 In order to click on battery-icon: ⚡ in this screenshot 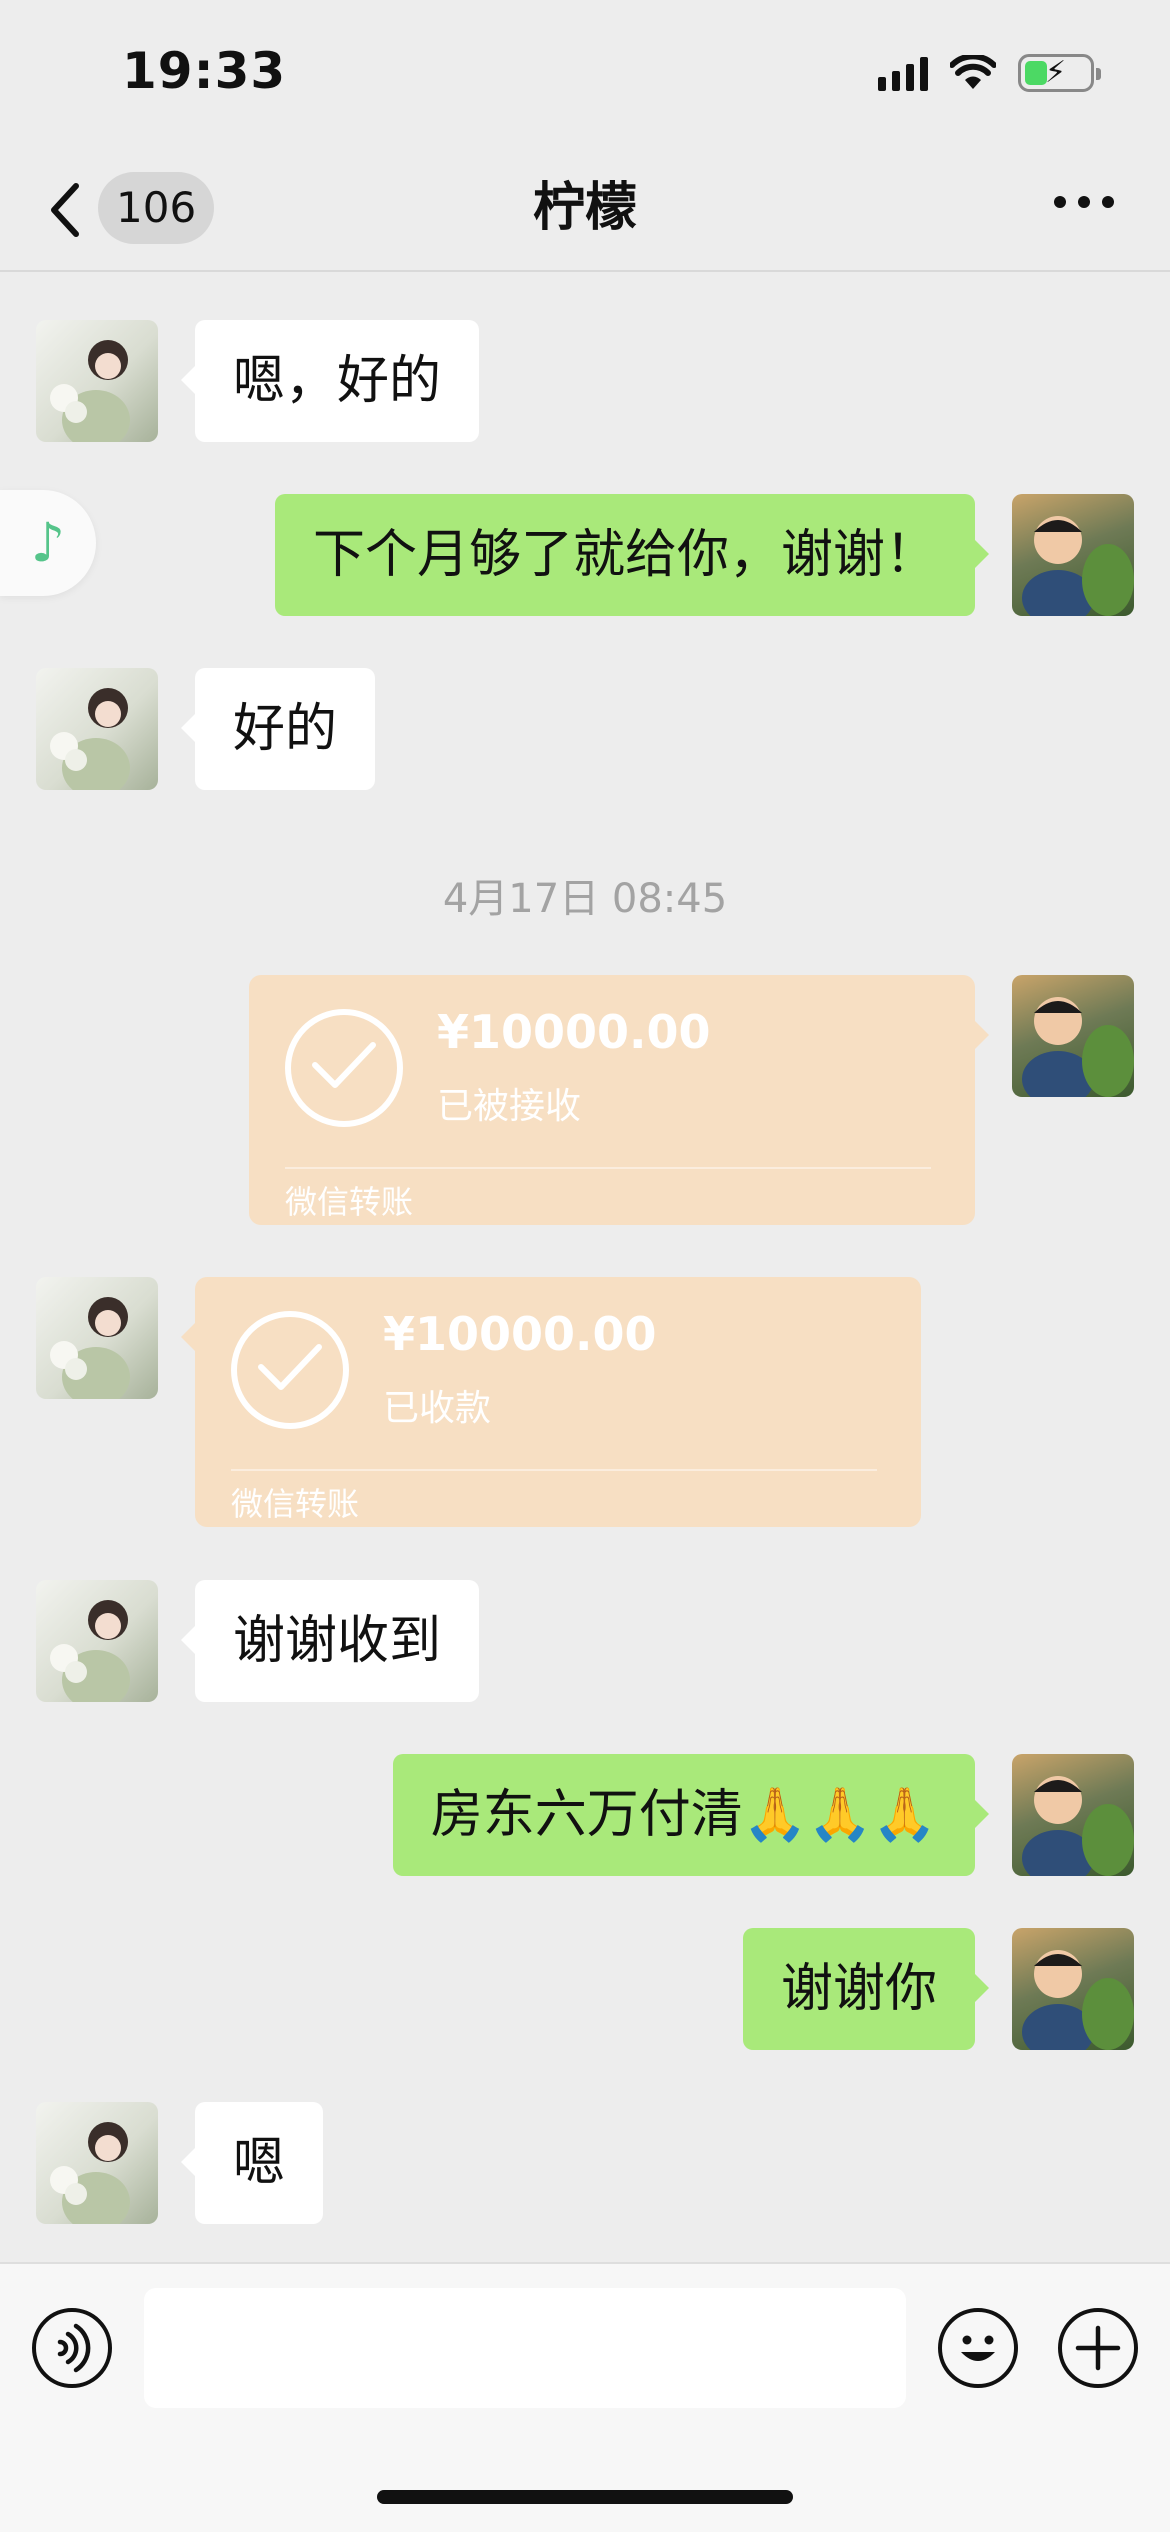, I will do `click(1059, 73)`.